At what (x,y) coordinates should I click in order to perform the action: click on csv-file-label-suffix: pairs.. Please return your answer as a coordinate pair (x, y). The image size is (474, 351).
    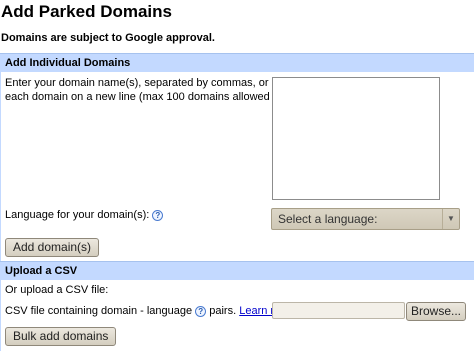
    Looking at the image, I should click on (223, 311).